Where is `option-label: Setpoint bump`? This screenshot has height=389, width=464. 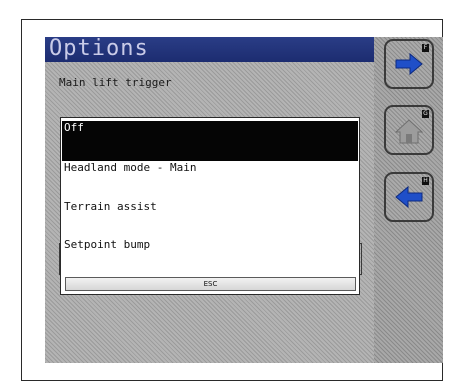
option-label: Setpoint bump is located at coordinates (107, 244).